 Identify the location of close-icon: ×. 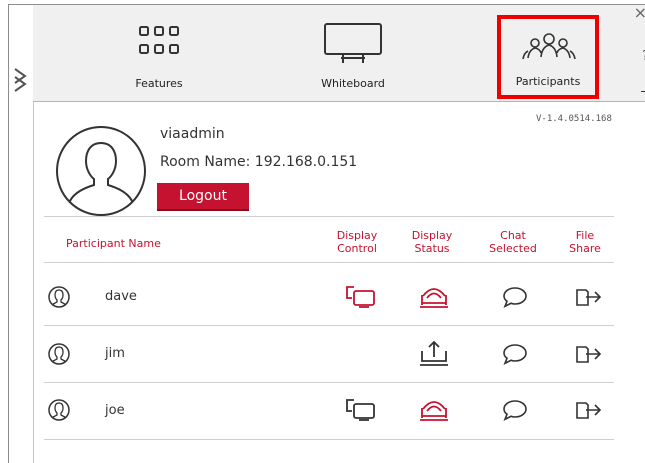
(639, 12).